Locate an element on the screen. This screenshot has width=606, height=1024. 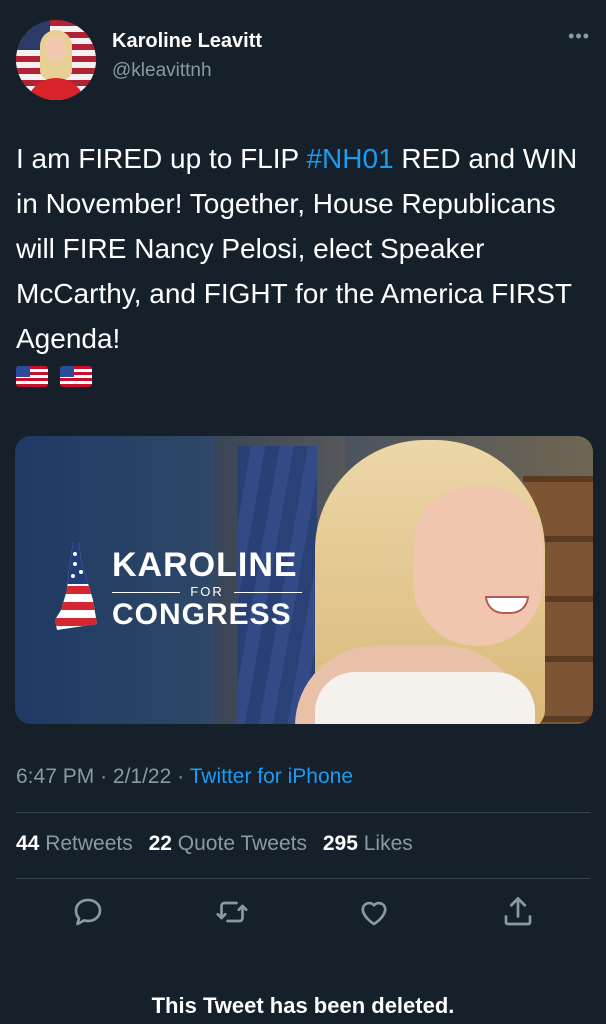
quotes-count: 22 is located at coordinates (160, 843).